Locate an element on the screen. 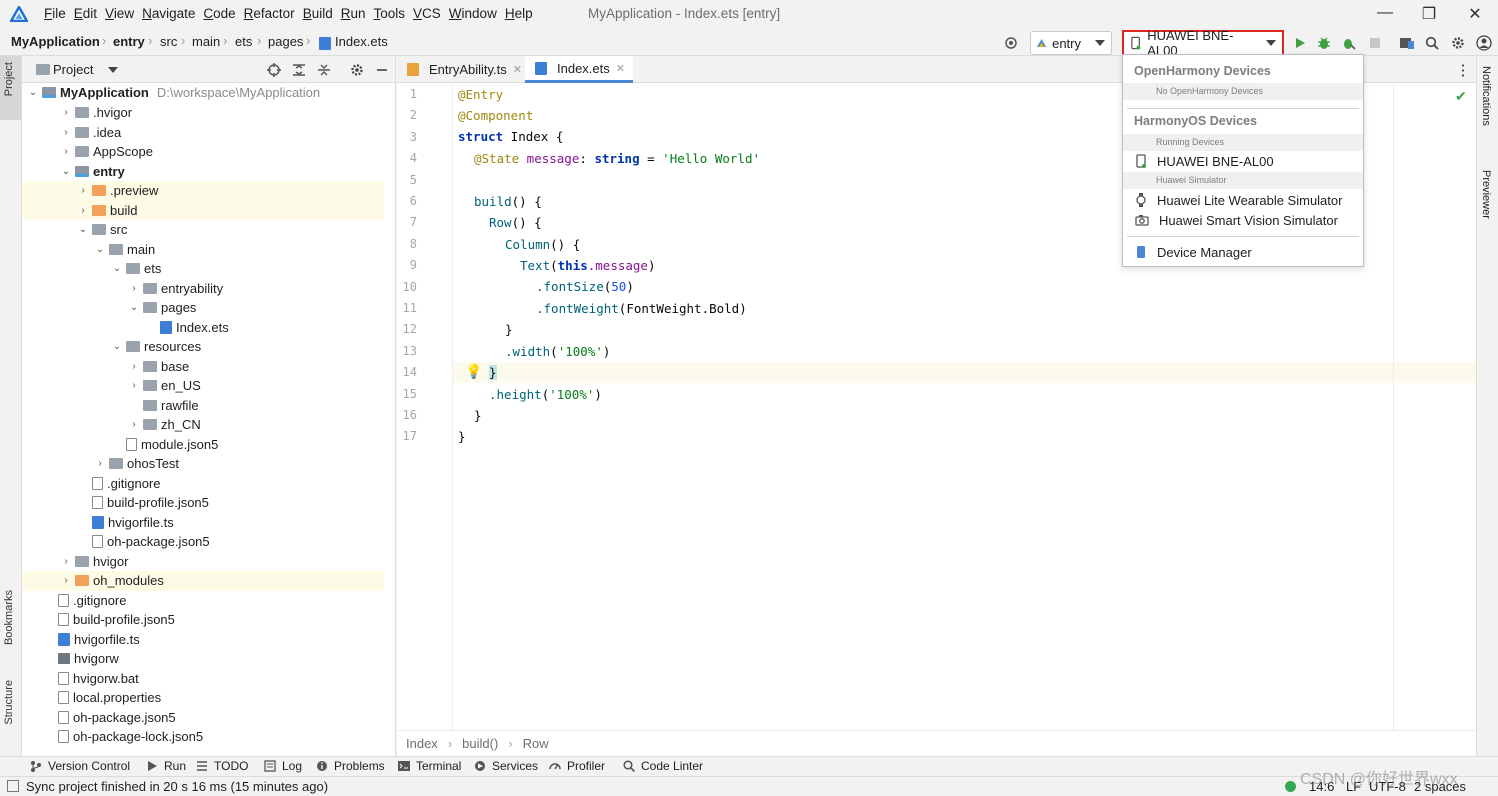 The height and width of the screenshot is (796, 1498). tab-index: Index.ets ✕ is located at coordinates (579, 69).